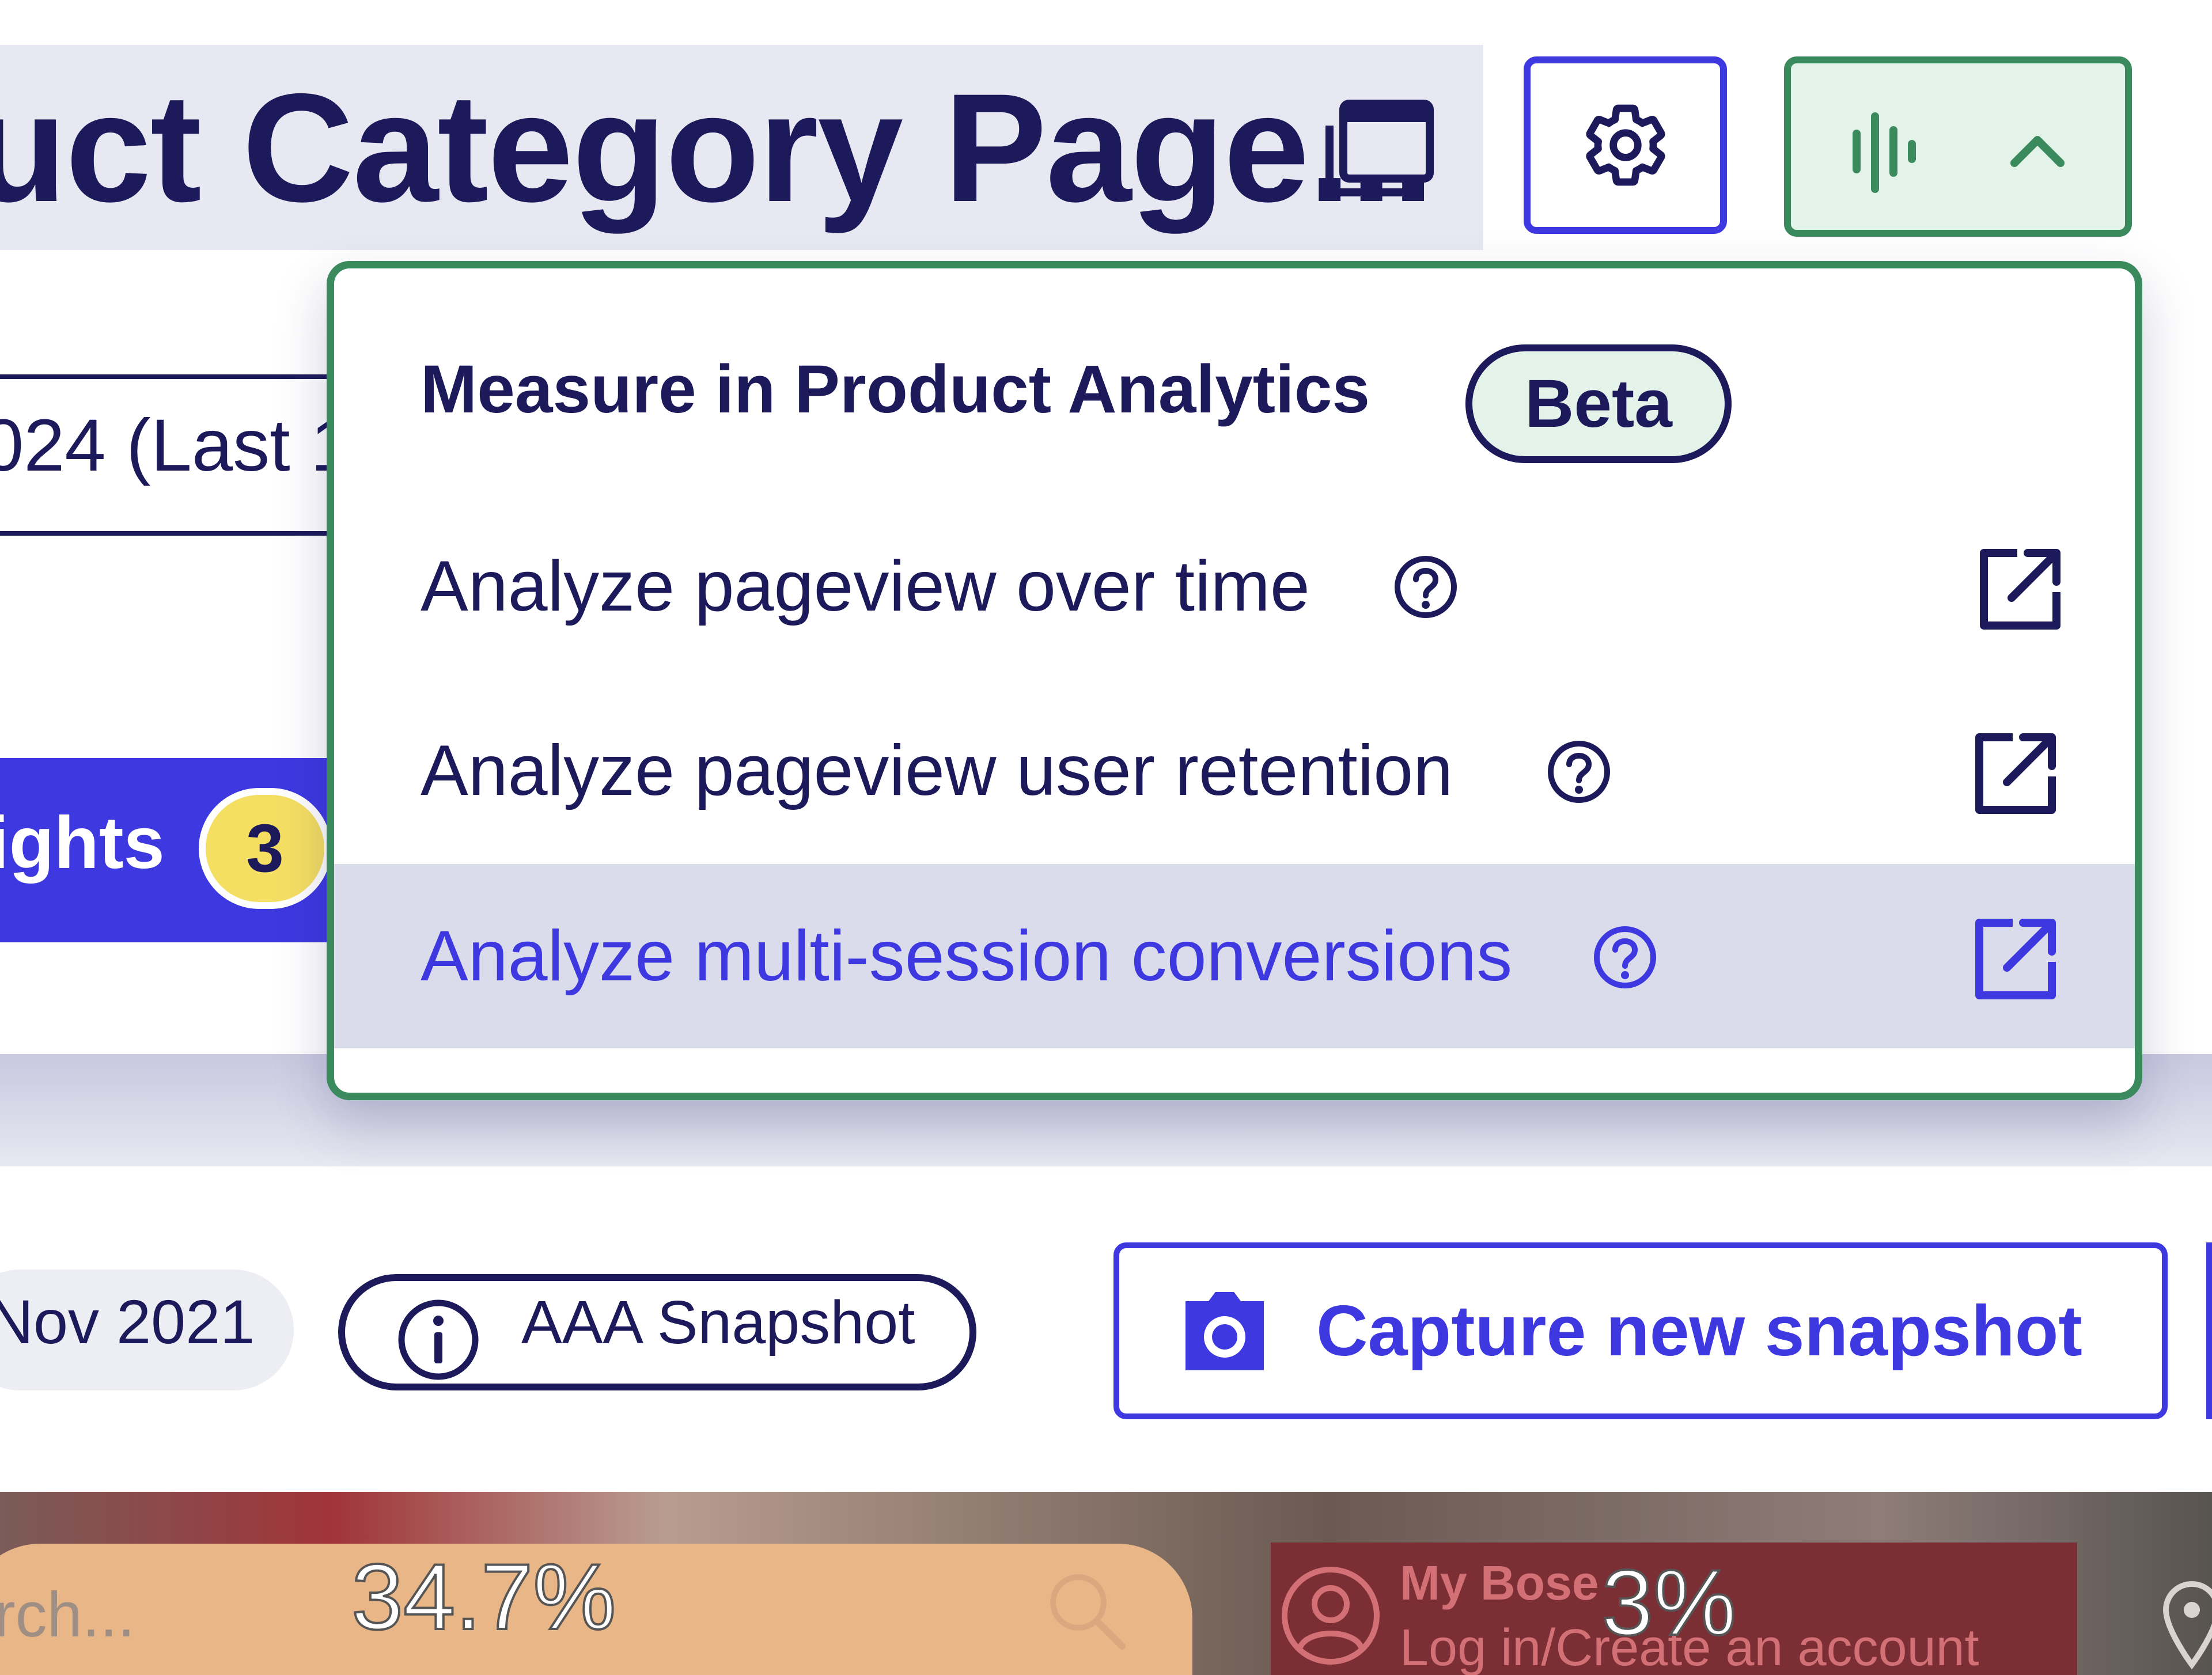  What do you see at coordinates (1668, 1602) in the screenshot?
I see `heatmap-account-percent: 3%` at bounding box center [1668, 1602].